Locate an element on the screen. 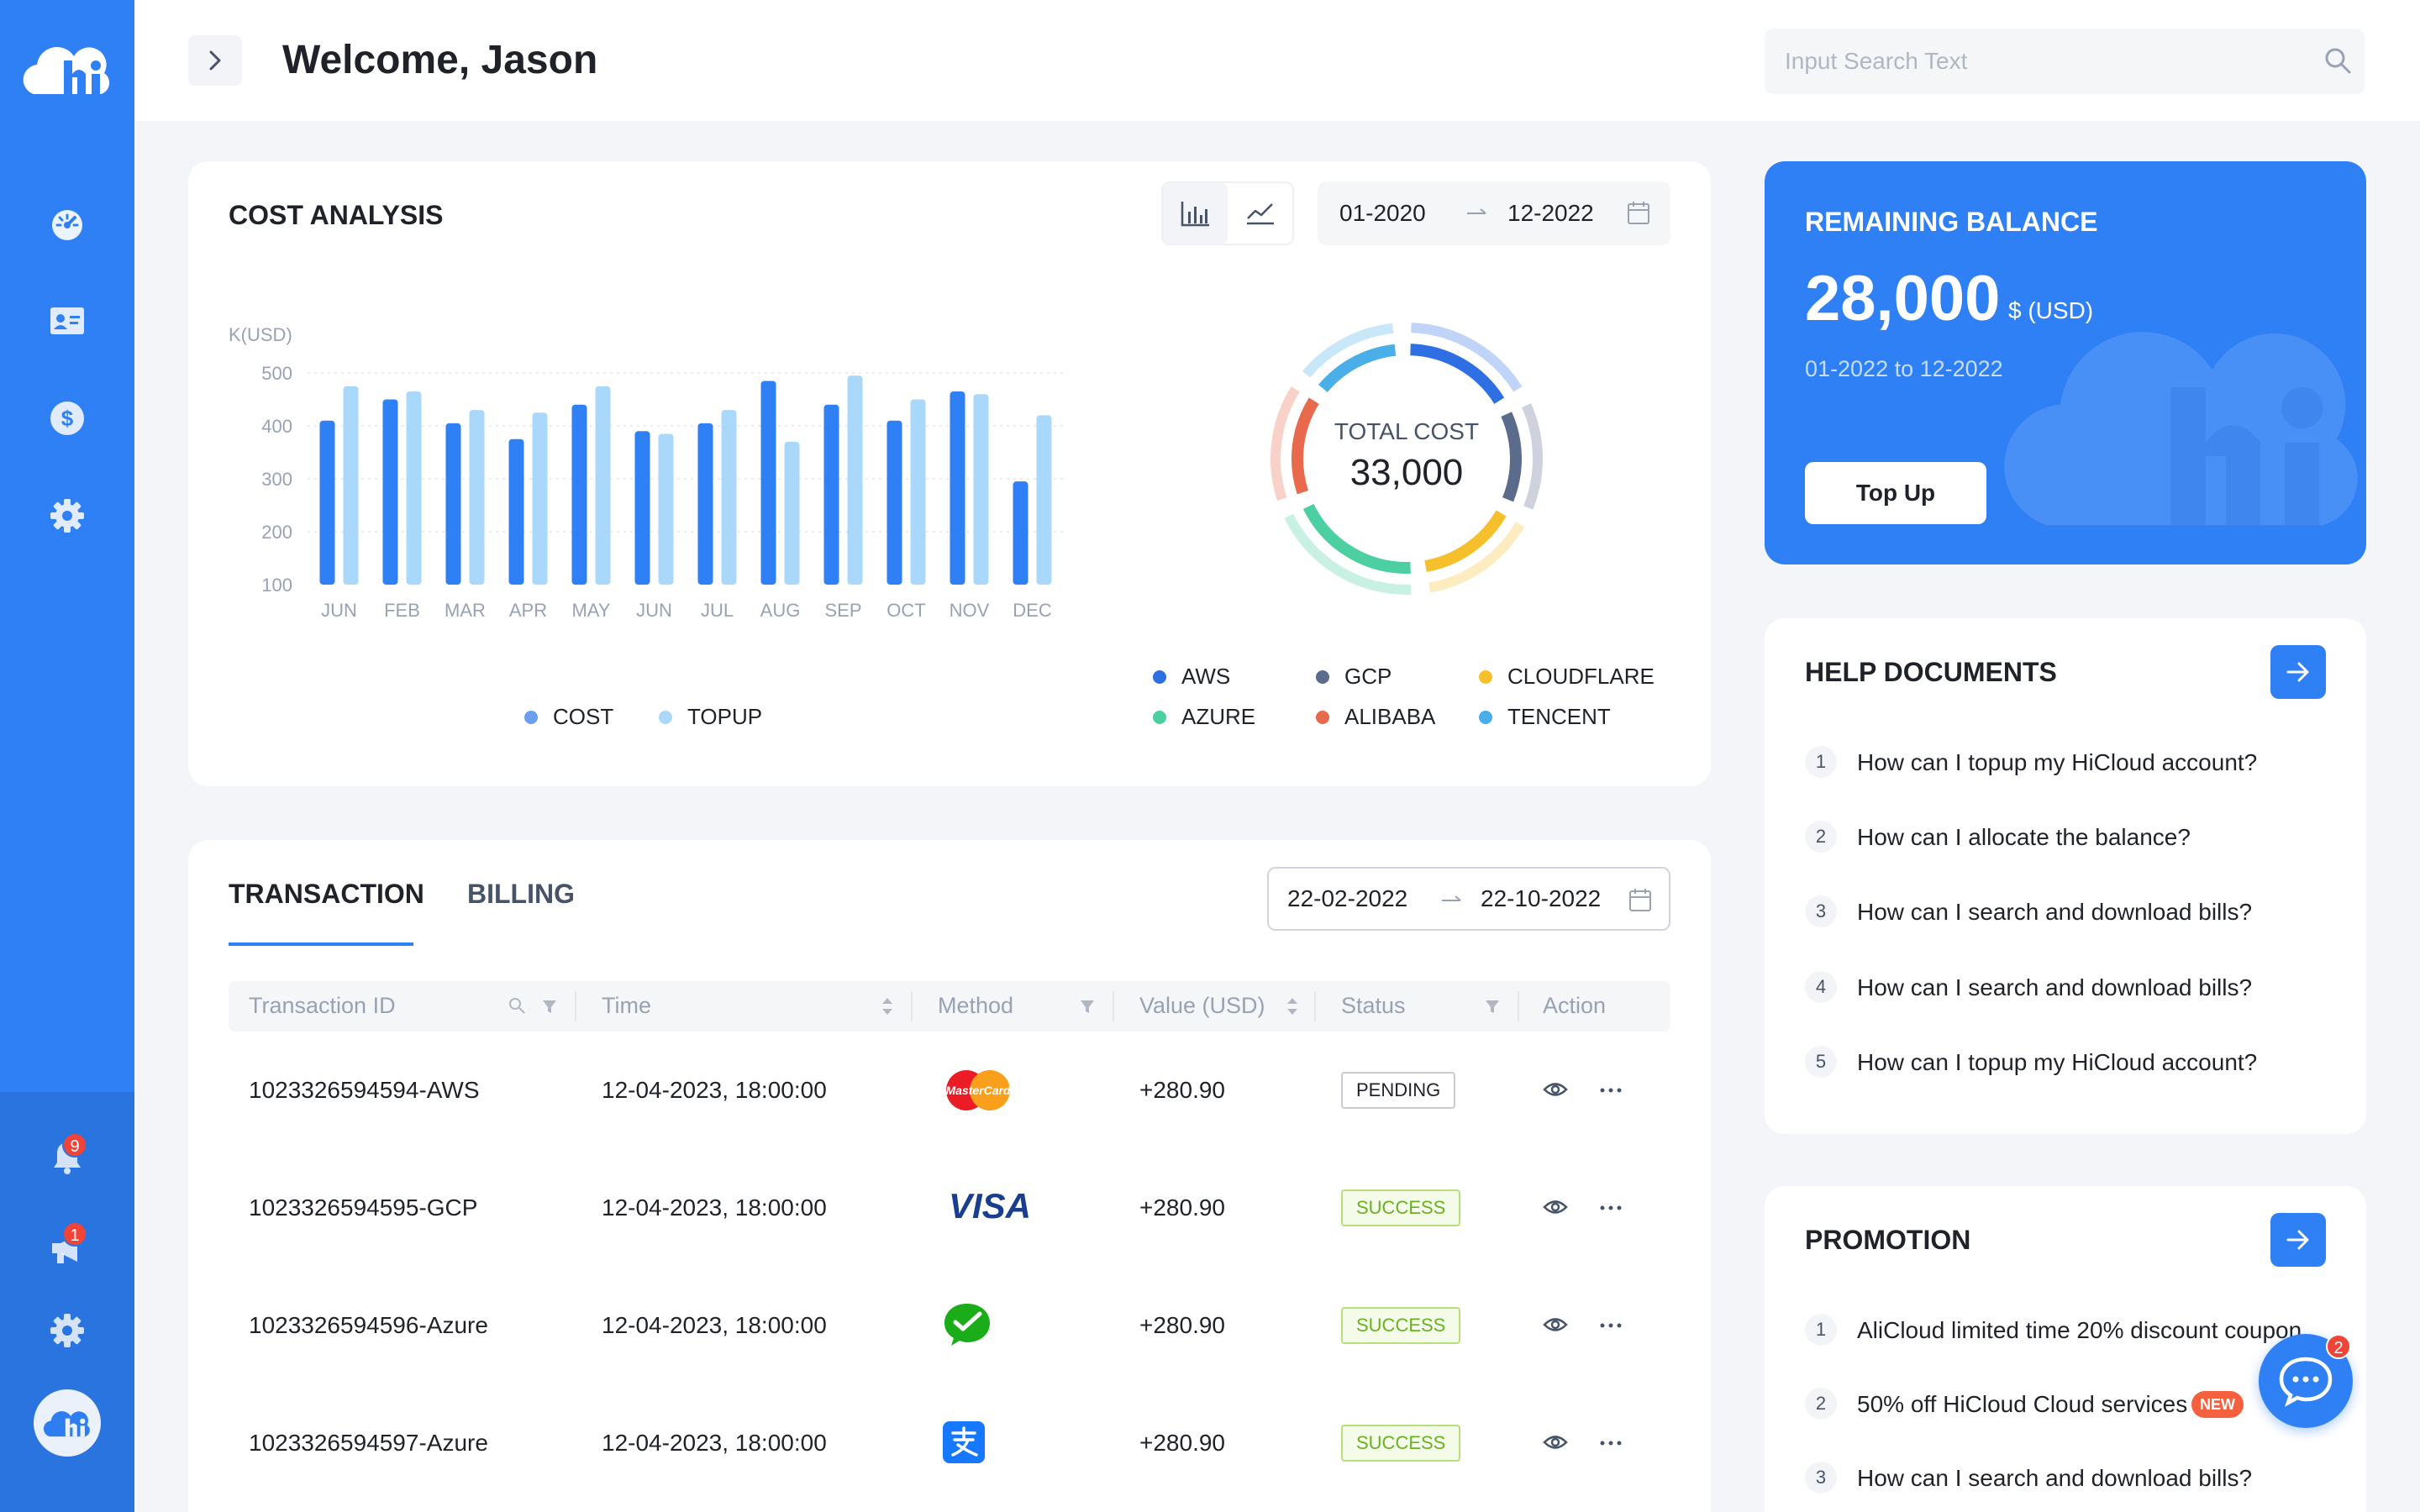 This screenshot has width=2420, height=1512. legend-topup: TOPUP is located at coordinates (710, 717).